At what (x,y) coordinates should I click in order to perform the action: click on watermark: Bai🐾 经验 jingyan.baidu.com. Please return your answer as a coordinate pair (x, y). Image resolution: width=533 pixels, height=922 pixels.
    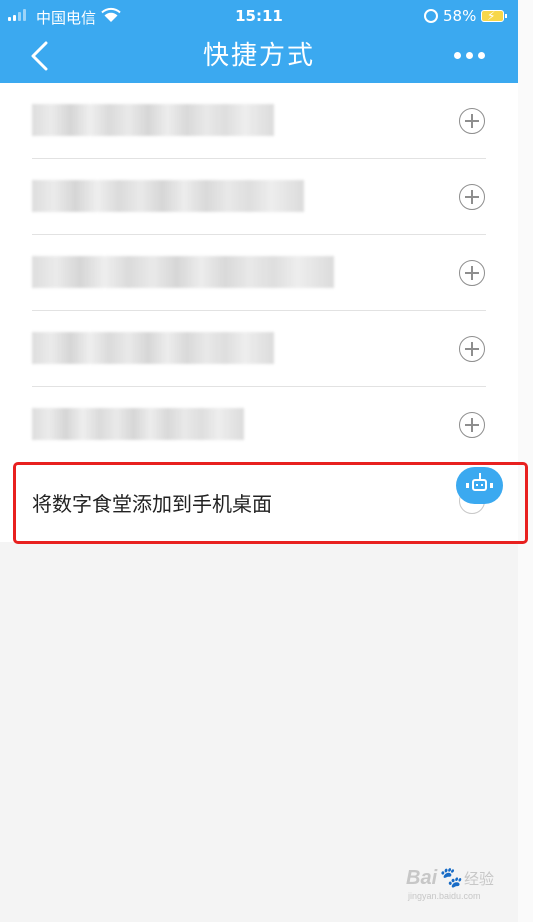
    Looking at the image, I should click on (456, 885).